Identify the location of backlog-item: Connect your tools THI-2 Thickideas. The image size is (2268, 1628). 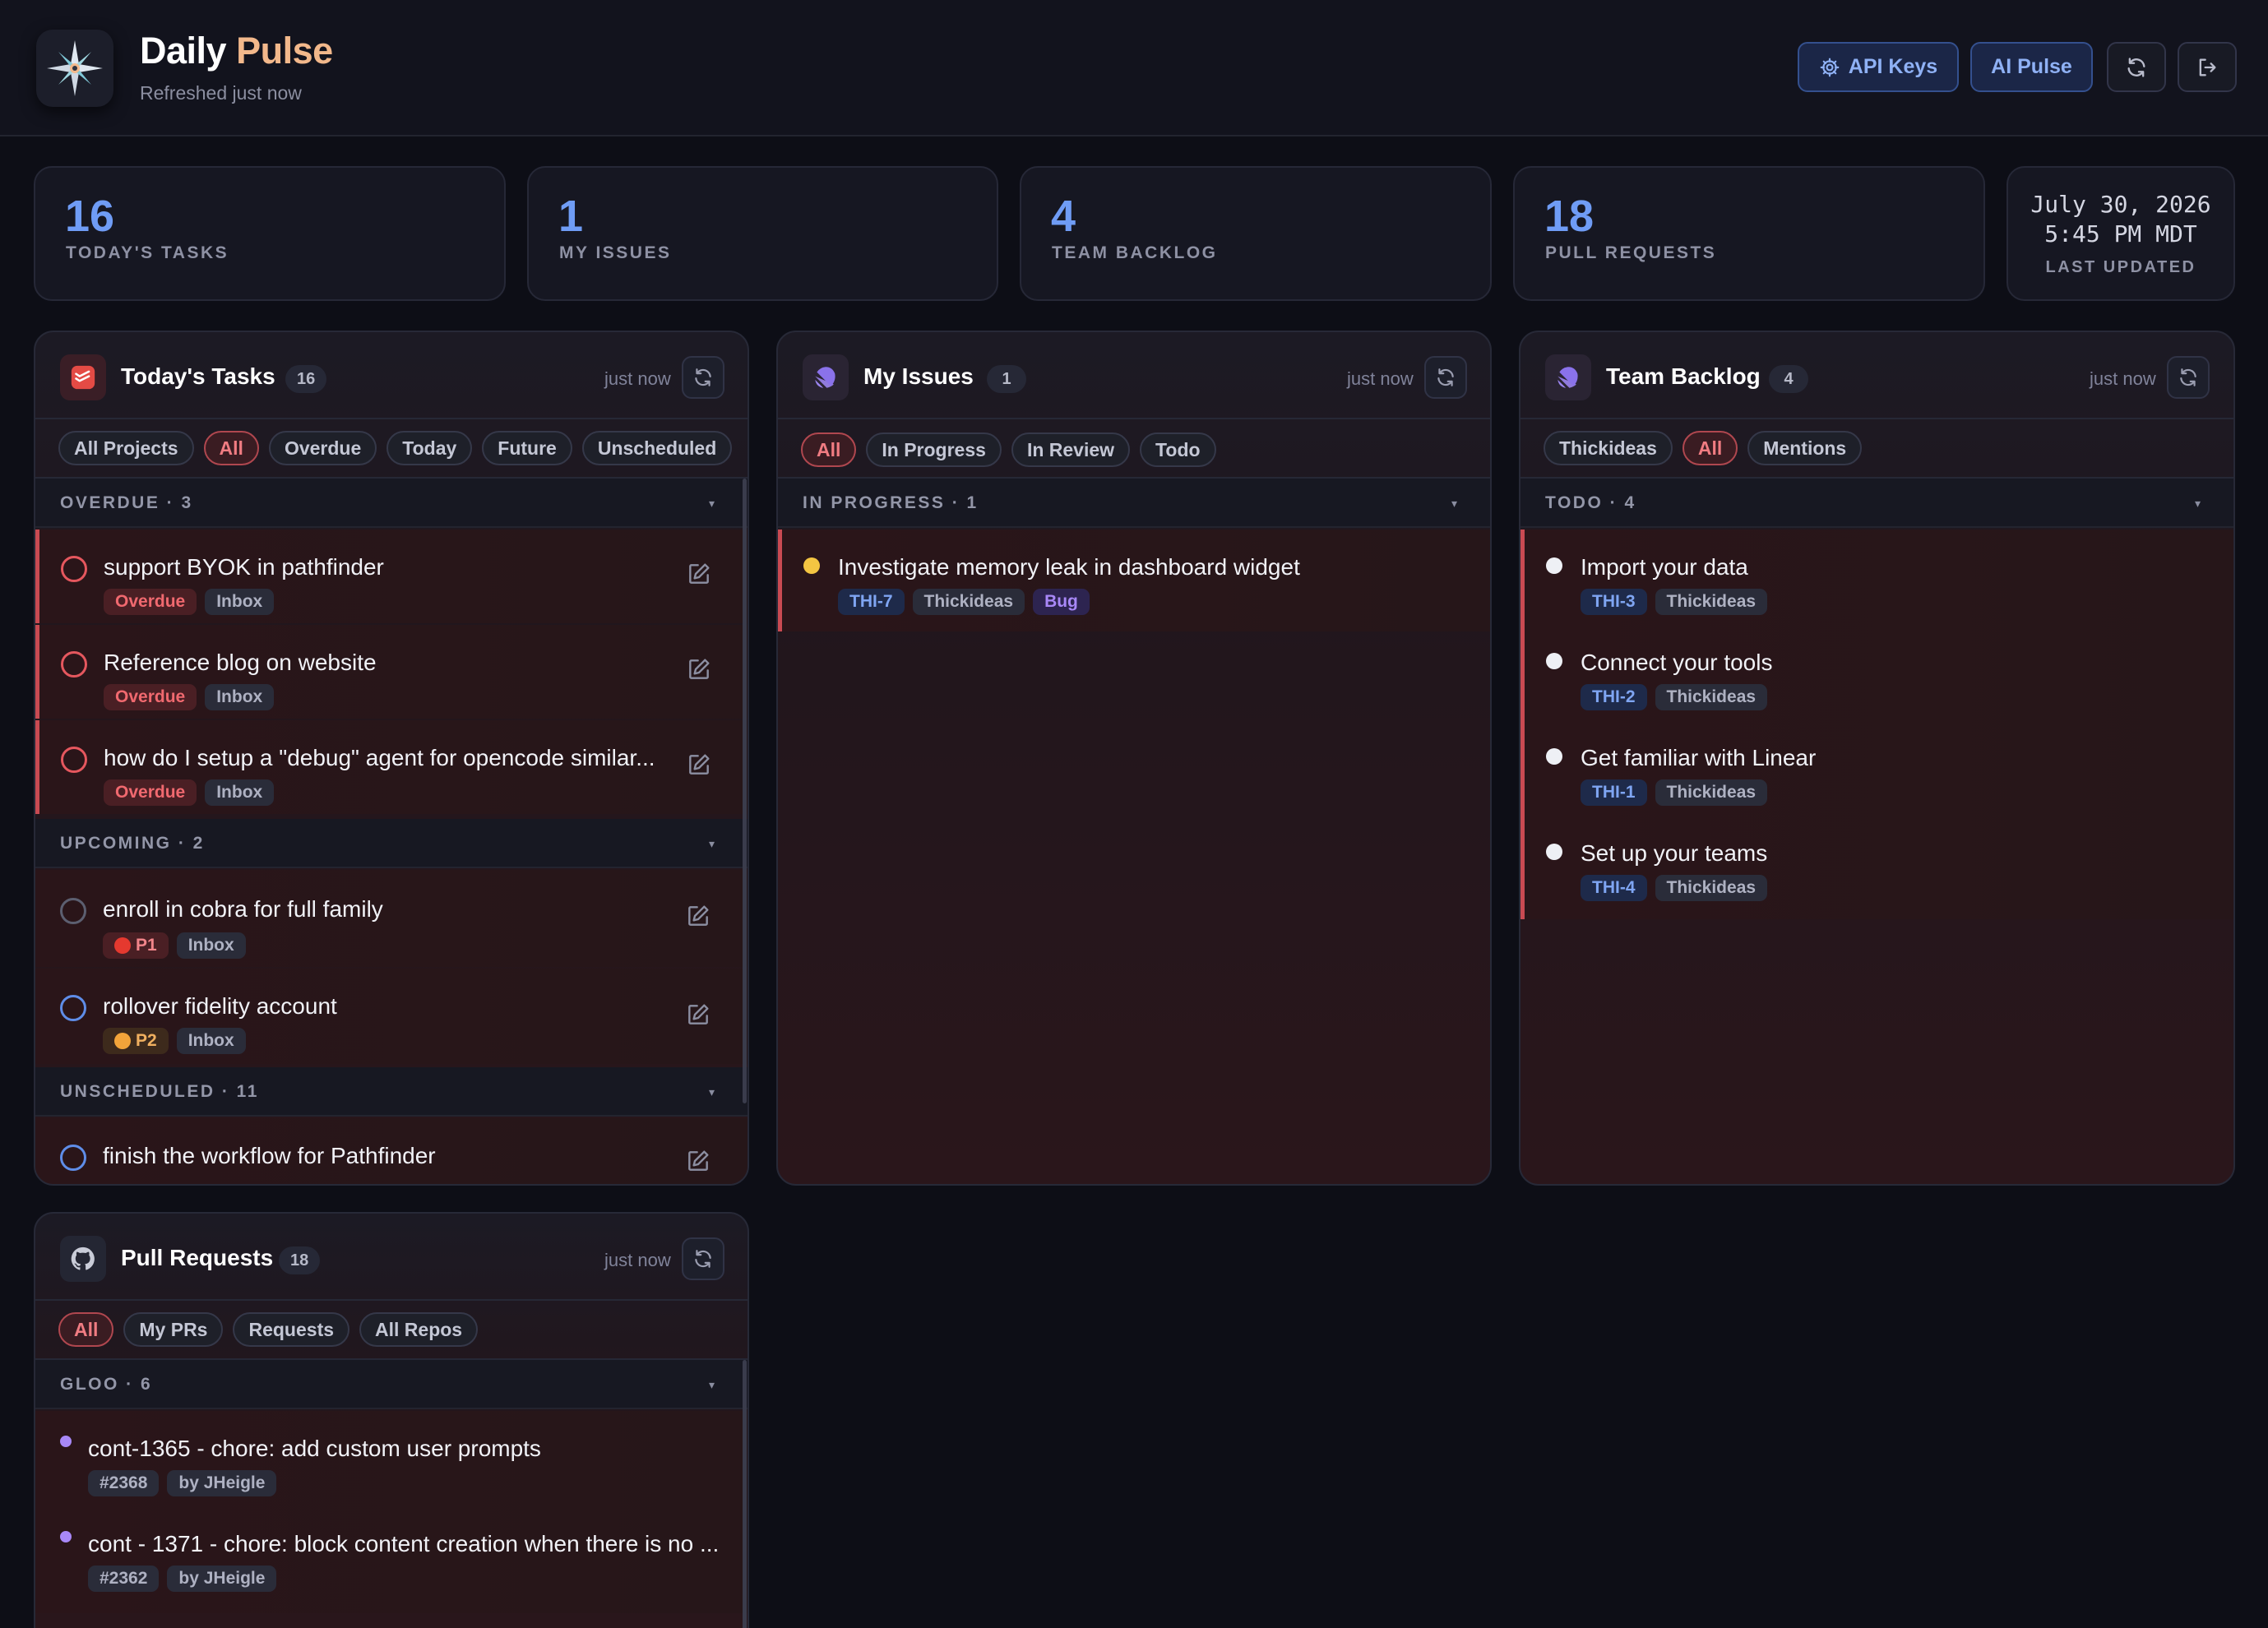
(1879, 672).